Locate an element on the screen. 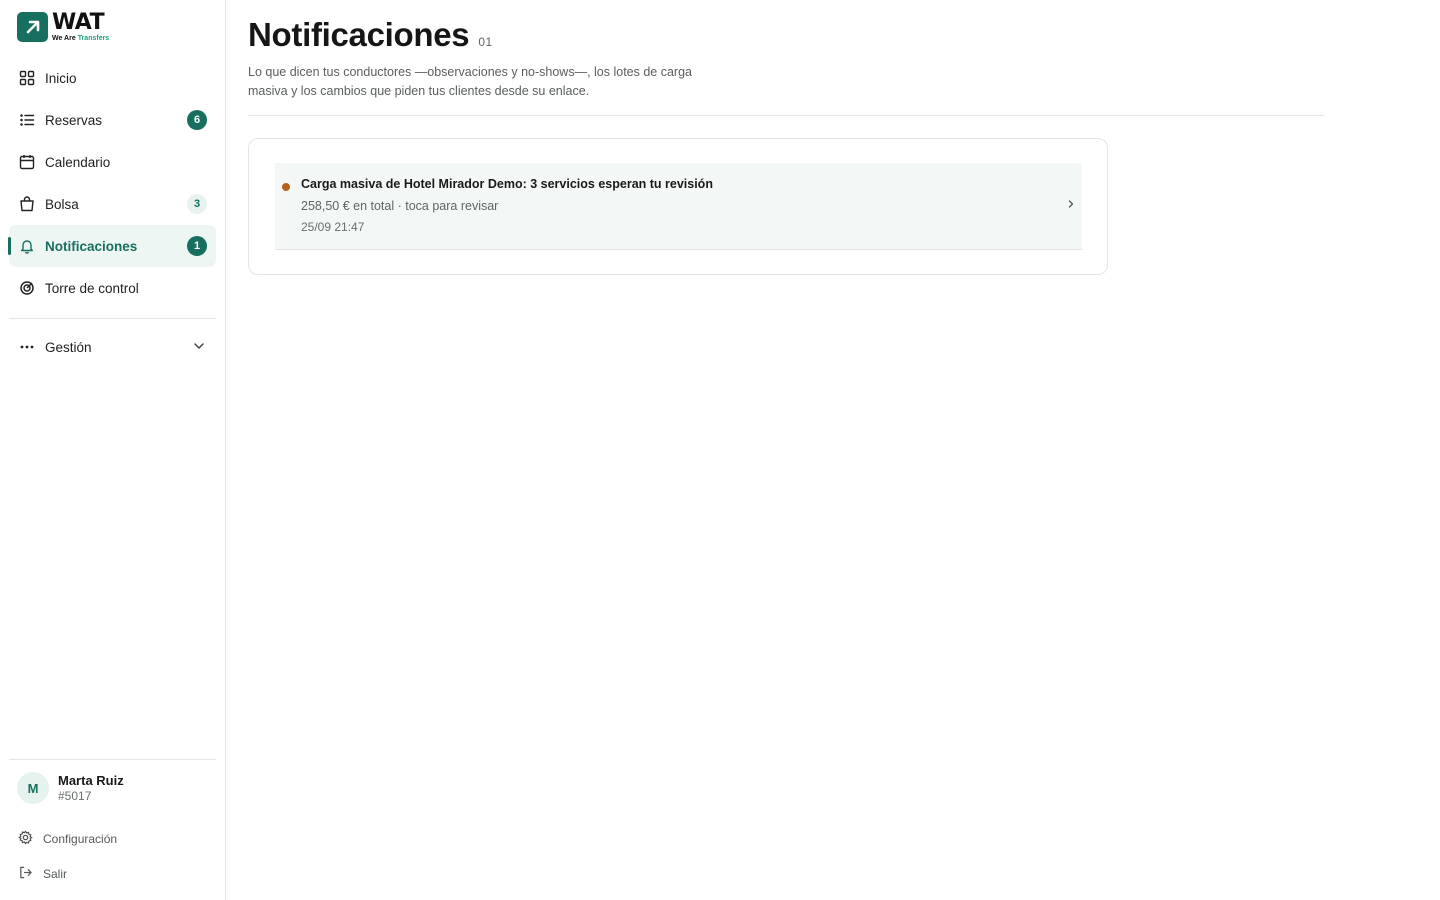 This screenshot has width=1440, height=900. logo: WAT We Are Transfers is located at coordinates (63, 27).